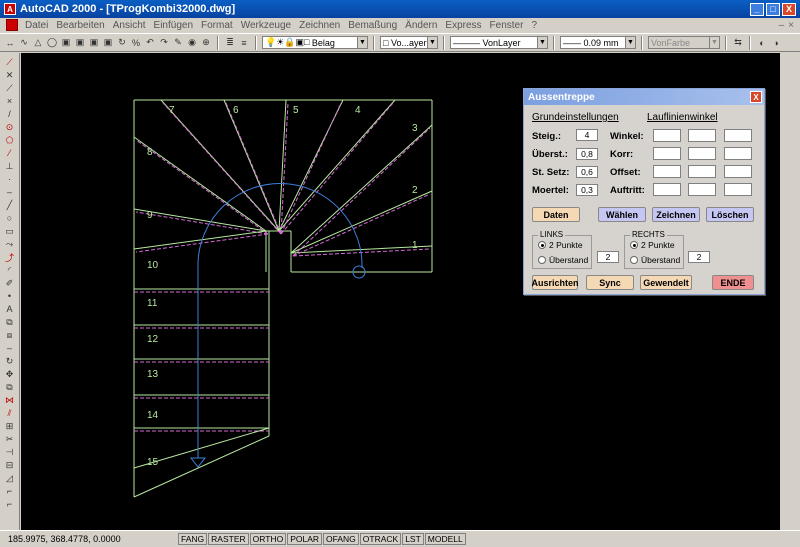  What do you see at coordinates (776, 43) in the screenshot?
I see `render-icon: ◑` at bounding box center [776, 43].